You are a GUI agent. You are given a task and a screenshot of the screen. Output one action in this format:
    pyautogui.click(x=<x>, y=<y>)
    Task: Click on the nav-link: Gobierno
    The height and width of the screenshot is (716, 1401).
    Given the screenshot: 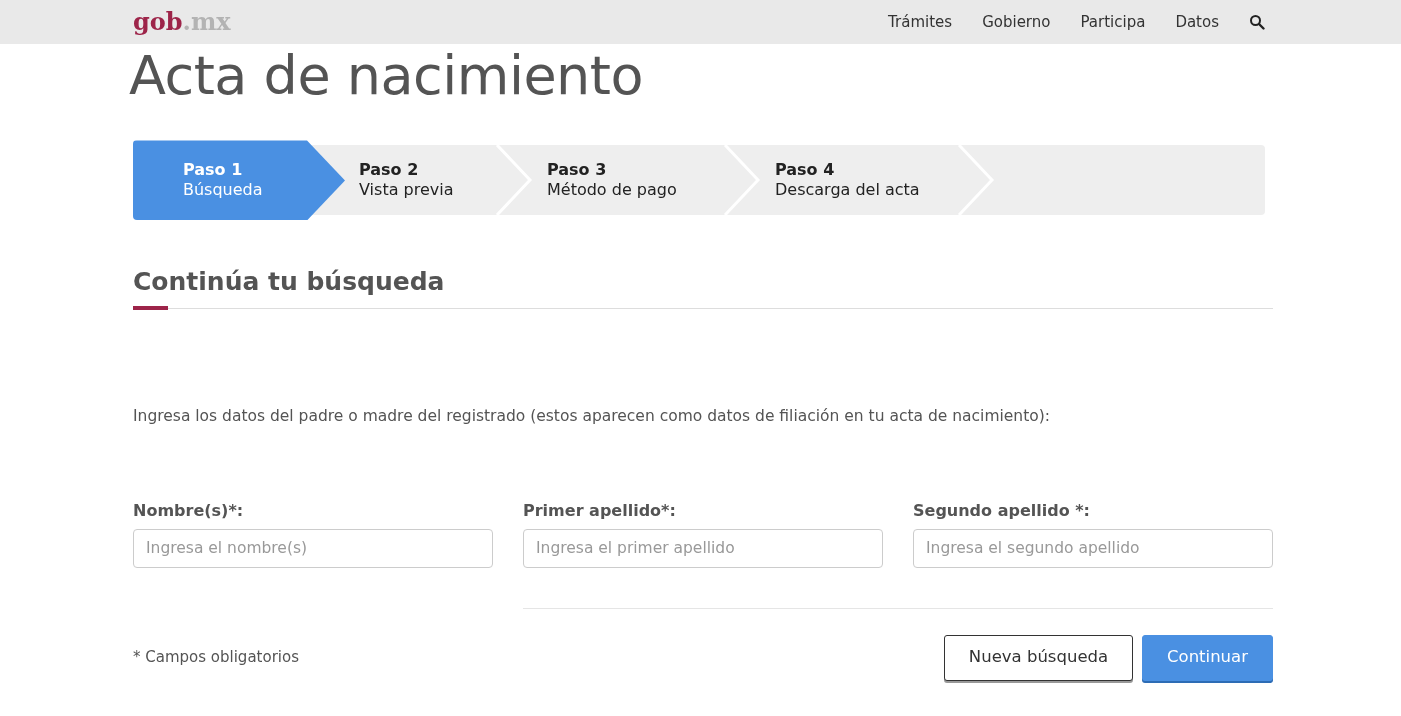 What is the action you would take?
    pyautogui.click(x=1016, y=22)
    